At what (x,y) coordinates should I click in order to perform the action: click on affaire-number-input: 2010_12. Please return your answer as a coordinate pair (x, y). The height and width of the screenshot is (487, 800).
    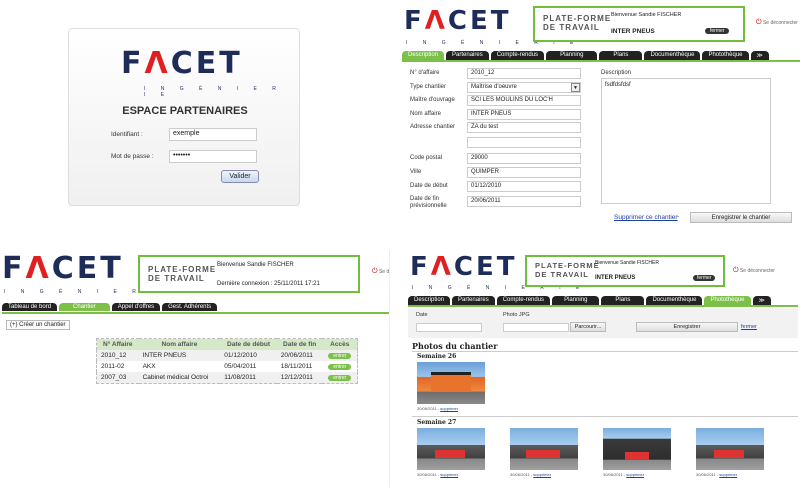
    Looking at the image, I should click on (524, 73).